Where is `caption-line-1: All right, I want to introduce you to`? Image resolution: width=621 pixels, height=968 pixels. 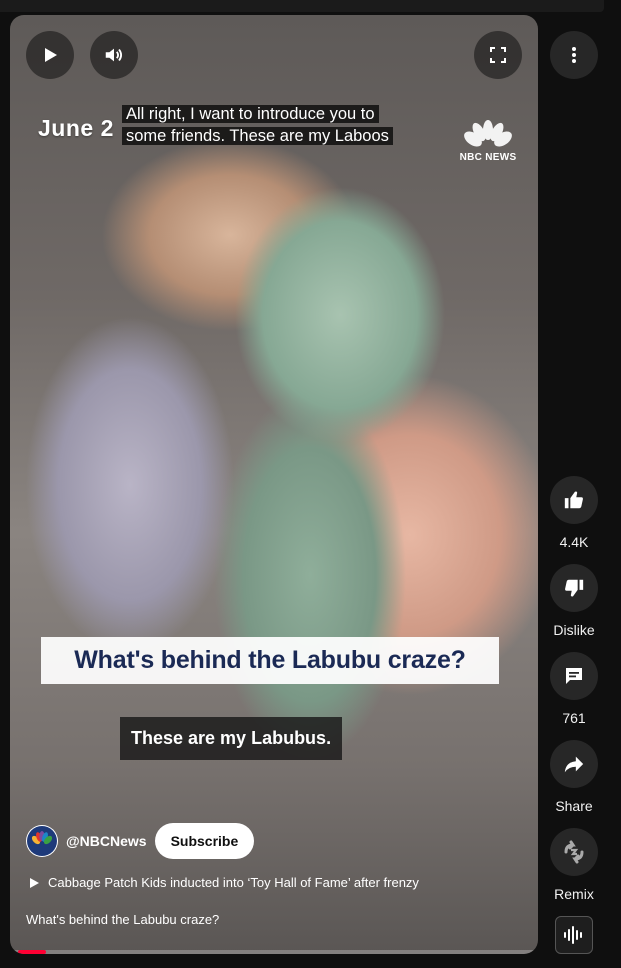 caption-line-1: All right, I want to introduce you to is located at coordinates (250, 114).